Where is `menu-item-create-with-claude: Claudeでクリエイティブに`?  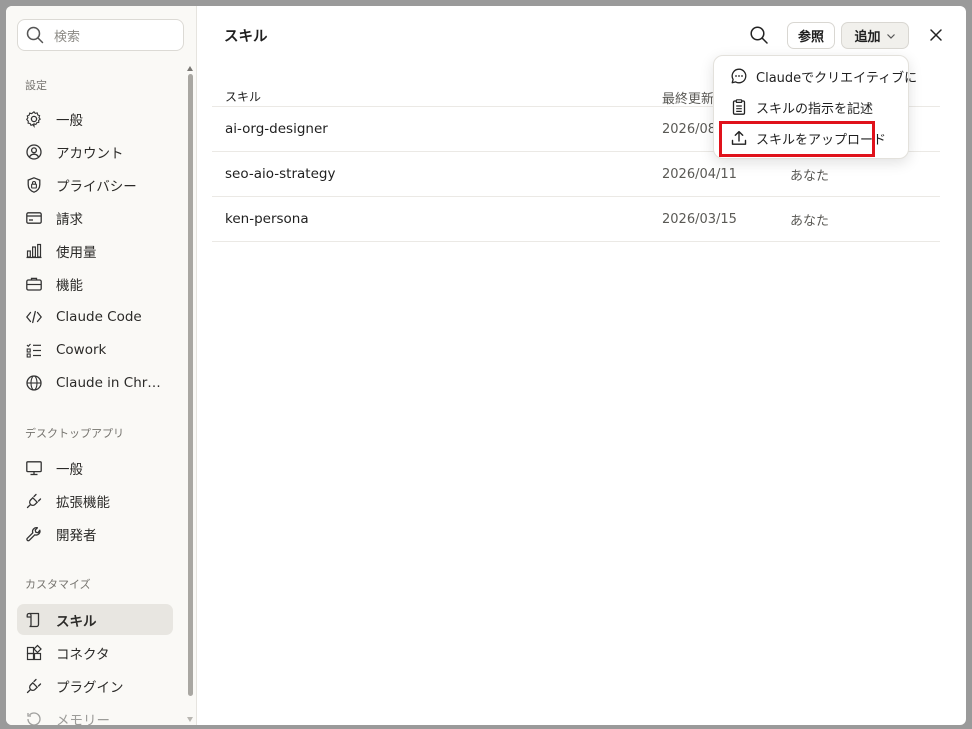
menu-item-create-with-claude: Claudeでクリエイティブに is located at coordinates (819, 76).